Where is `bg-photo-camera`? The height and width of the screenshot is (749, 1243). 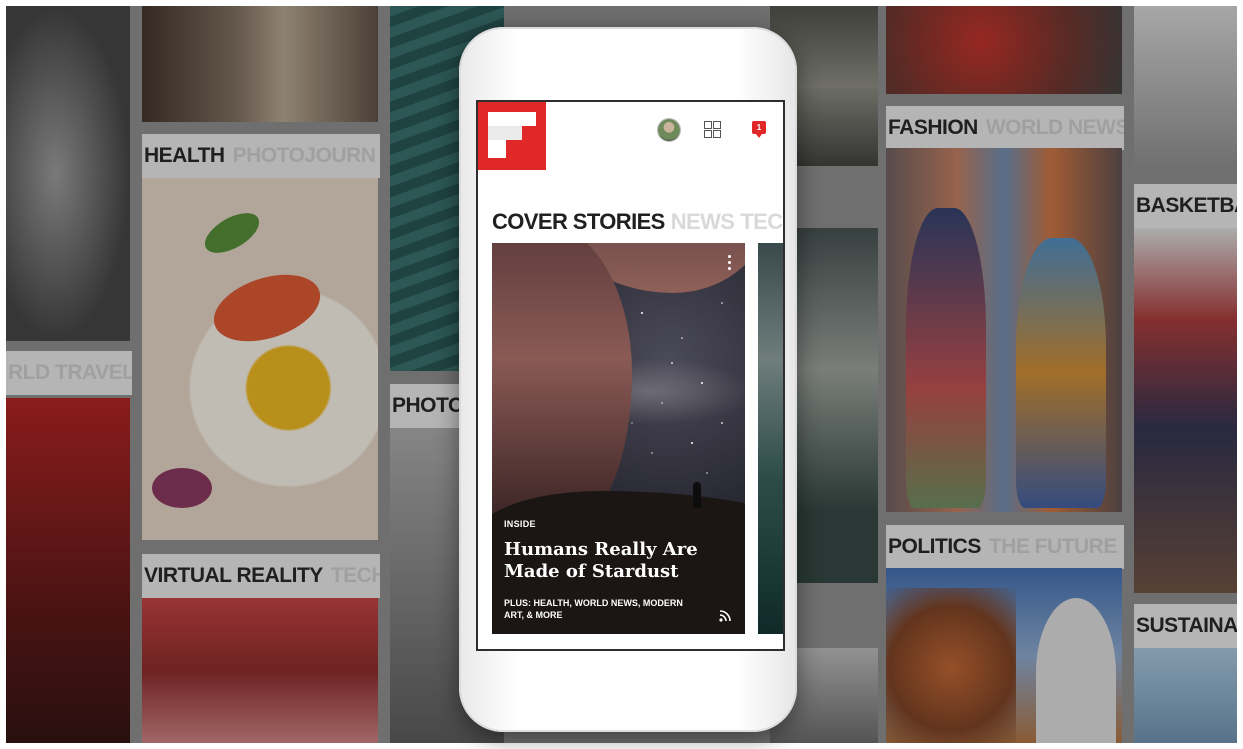
bg-photo-camera is located at coordinates (1185, 88).